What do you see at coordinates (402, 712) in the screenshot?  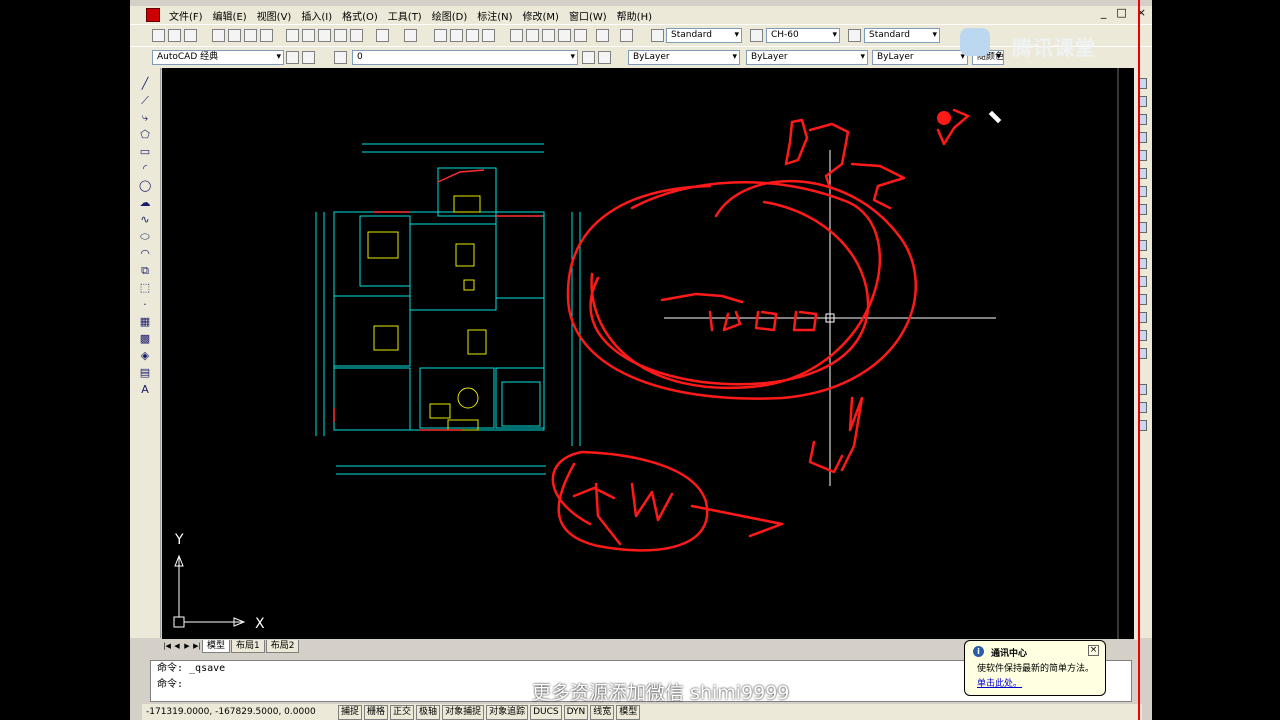 I see `ortho-toggle: 正交` at bounding box center [402, 712].